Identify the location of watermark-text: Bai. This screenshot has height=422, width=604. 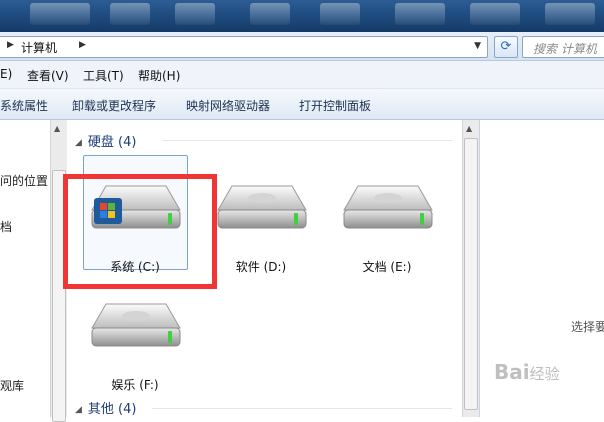
(512, 372).